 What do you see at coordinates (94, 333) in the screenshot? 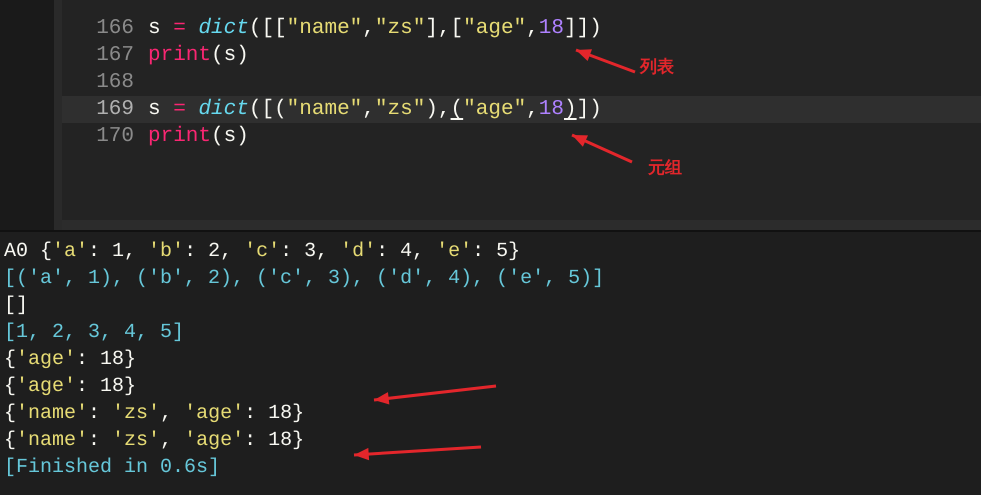
I see `output-line: [1, 2, 3, 4, 5]` at bounding box center [94, 333].